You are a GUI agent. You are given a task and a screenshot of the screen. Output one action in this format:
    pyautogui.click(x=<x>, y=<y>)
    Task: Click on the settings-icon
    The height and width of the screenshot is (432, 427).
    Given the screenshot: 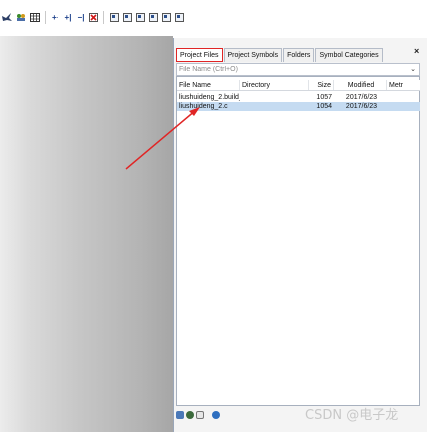 What is the action you would take?
    pyautogui.click(x=216, y=415)
    